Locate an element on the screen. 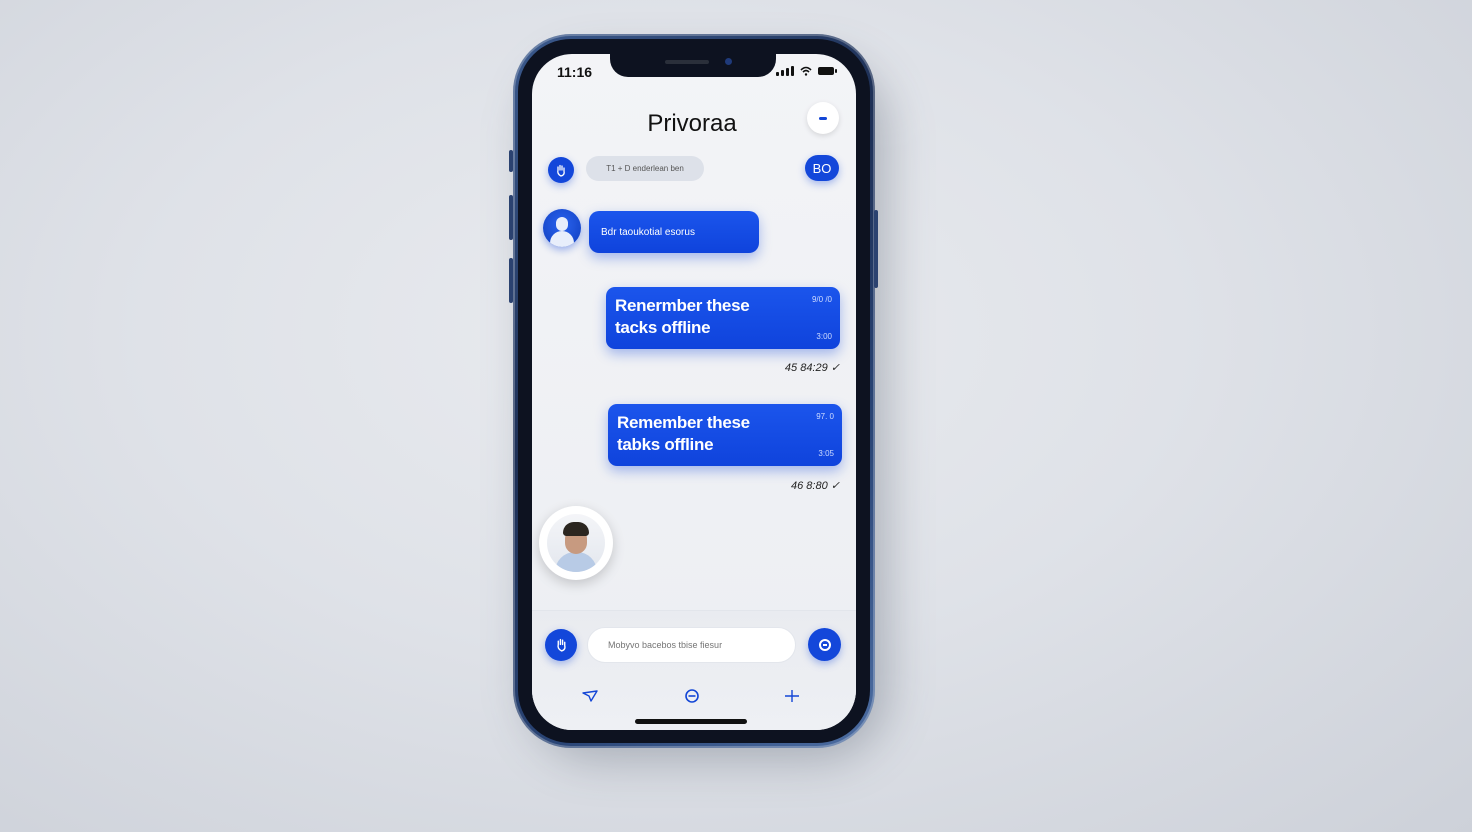 The height and width of the screenshot is (832, 1472). message-text: Remember these tabks offline is located at coordinates (683, 433).